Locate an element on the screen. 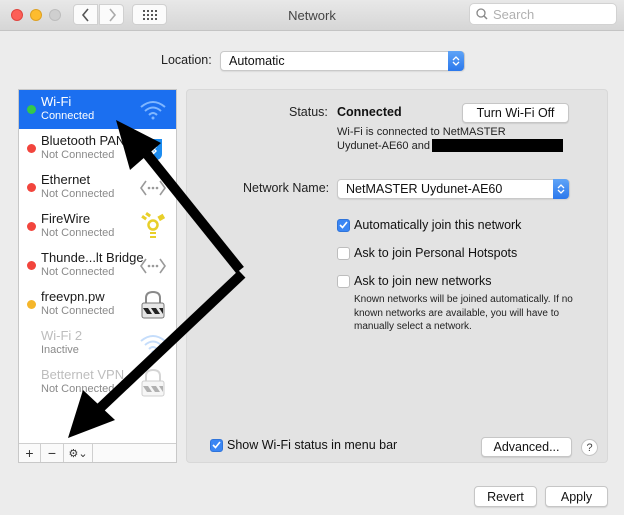 This screenshot has height=515, width=624. service-status: Inactive is located at coordinates (60, 350).